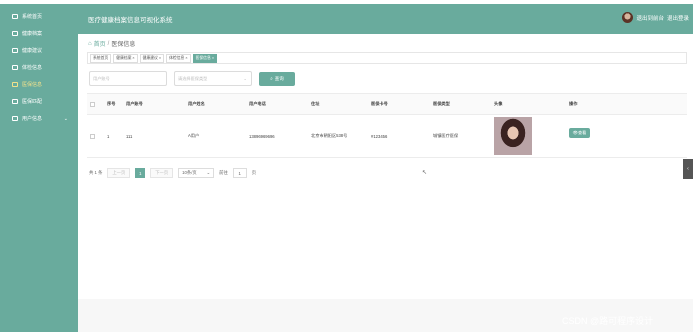 The width and height of the screenshot is (693, 332). What do you see at coordinates (100, 43) in the screenshot?
I see `breadcrumb-home: 首页` at bounding box center [100, 43].